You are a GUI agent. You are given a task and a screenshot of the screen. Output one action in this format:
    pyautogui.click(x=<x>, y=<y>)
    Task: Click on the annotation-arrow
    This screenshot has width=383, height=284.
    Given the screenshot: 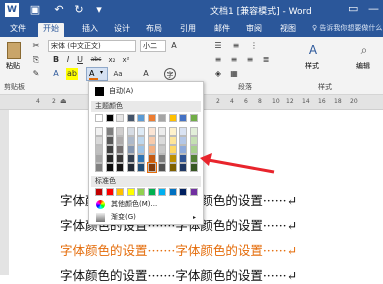 What is the action you would take?
    pyautogui.click(x=237, y=163)
    